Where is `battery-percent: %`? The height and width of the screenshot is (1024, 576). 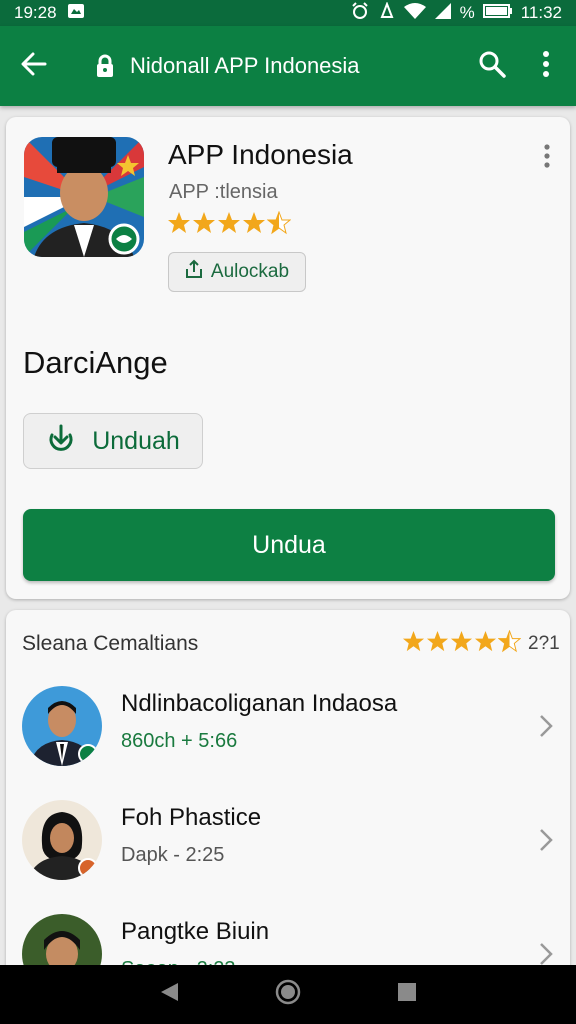
battery-percent: % is located at coordinates (467, 12).